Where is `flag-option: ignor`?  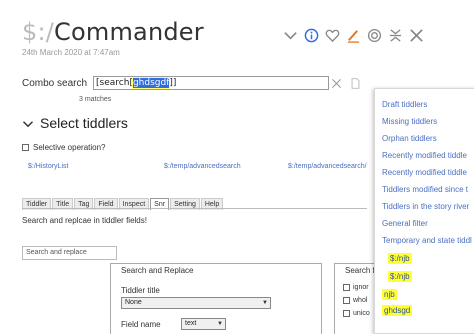 flag-option: ignor is located at coordinates (356, 287).